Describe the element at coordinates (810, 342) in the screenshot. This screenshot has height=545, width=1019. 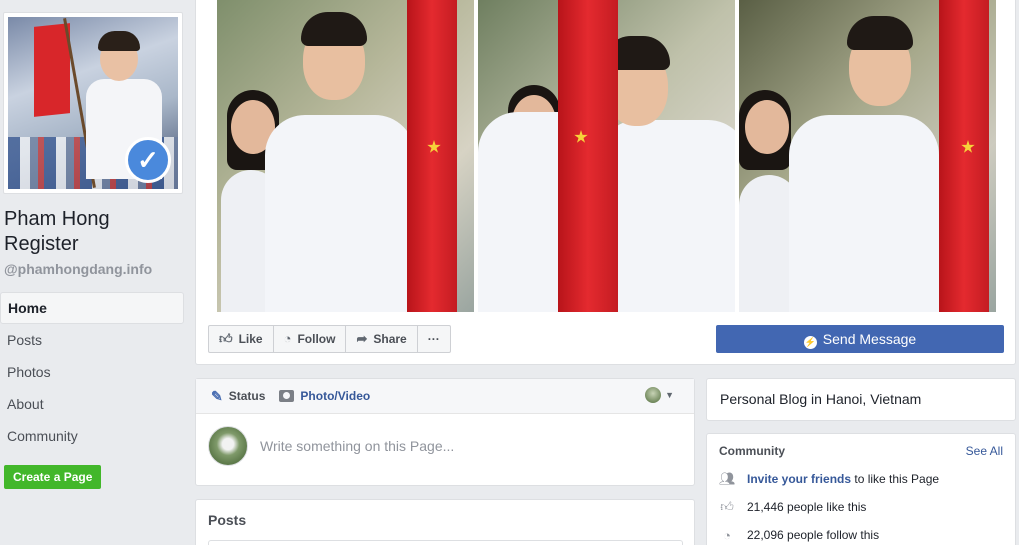
I see `messenger-icon: ⚡` at that location.